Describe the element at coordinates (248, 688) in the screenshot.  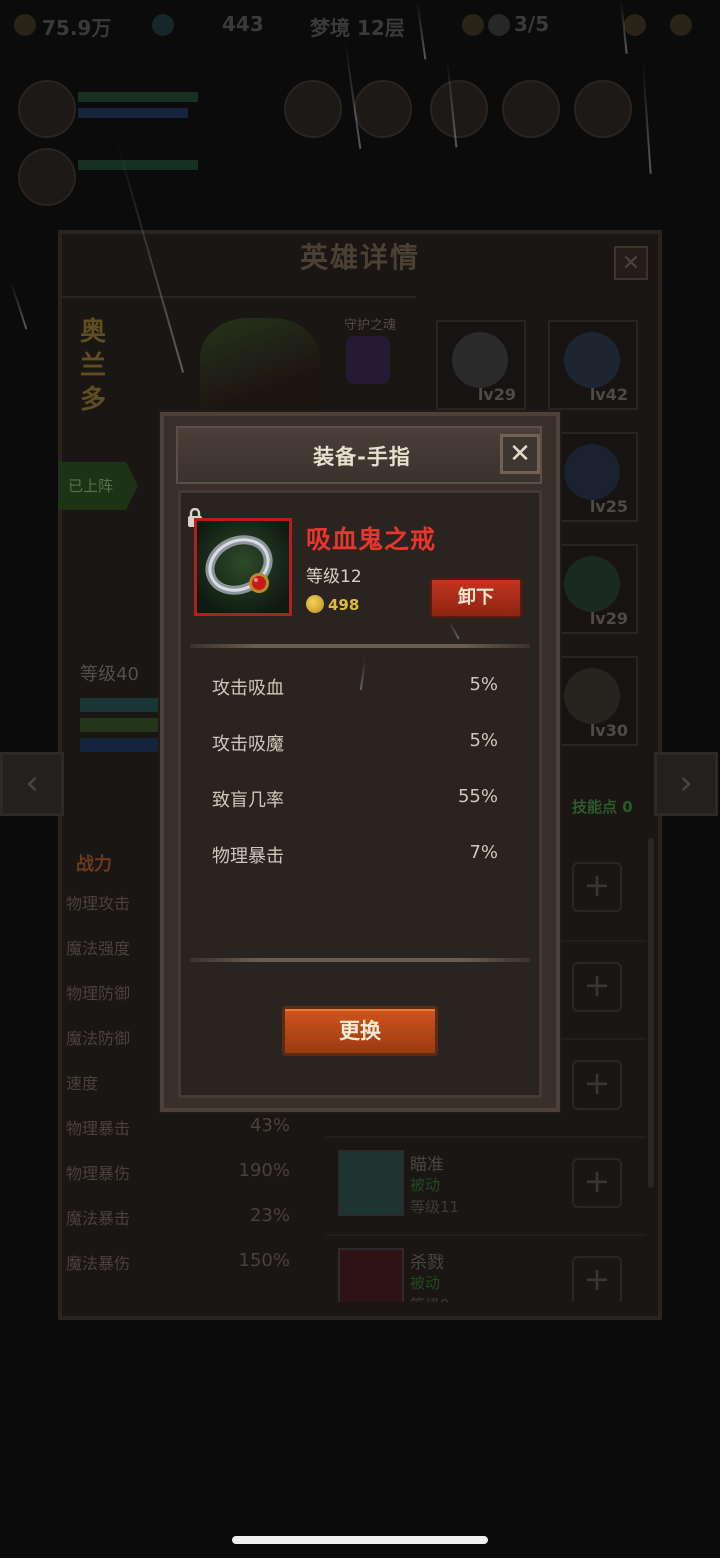
I see `attribute-label: 攻击吸血` at that location.